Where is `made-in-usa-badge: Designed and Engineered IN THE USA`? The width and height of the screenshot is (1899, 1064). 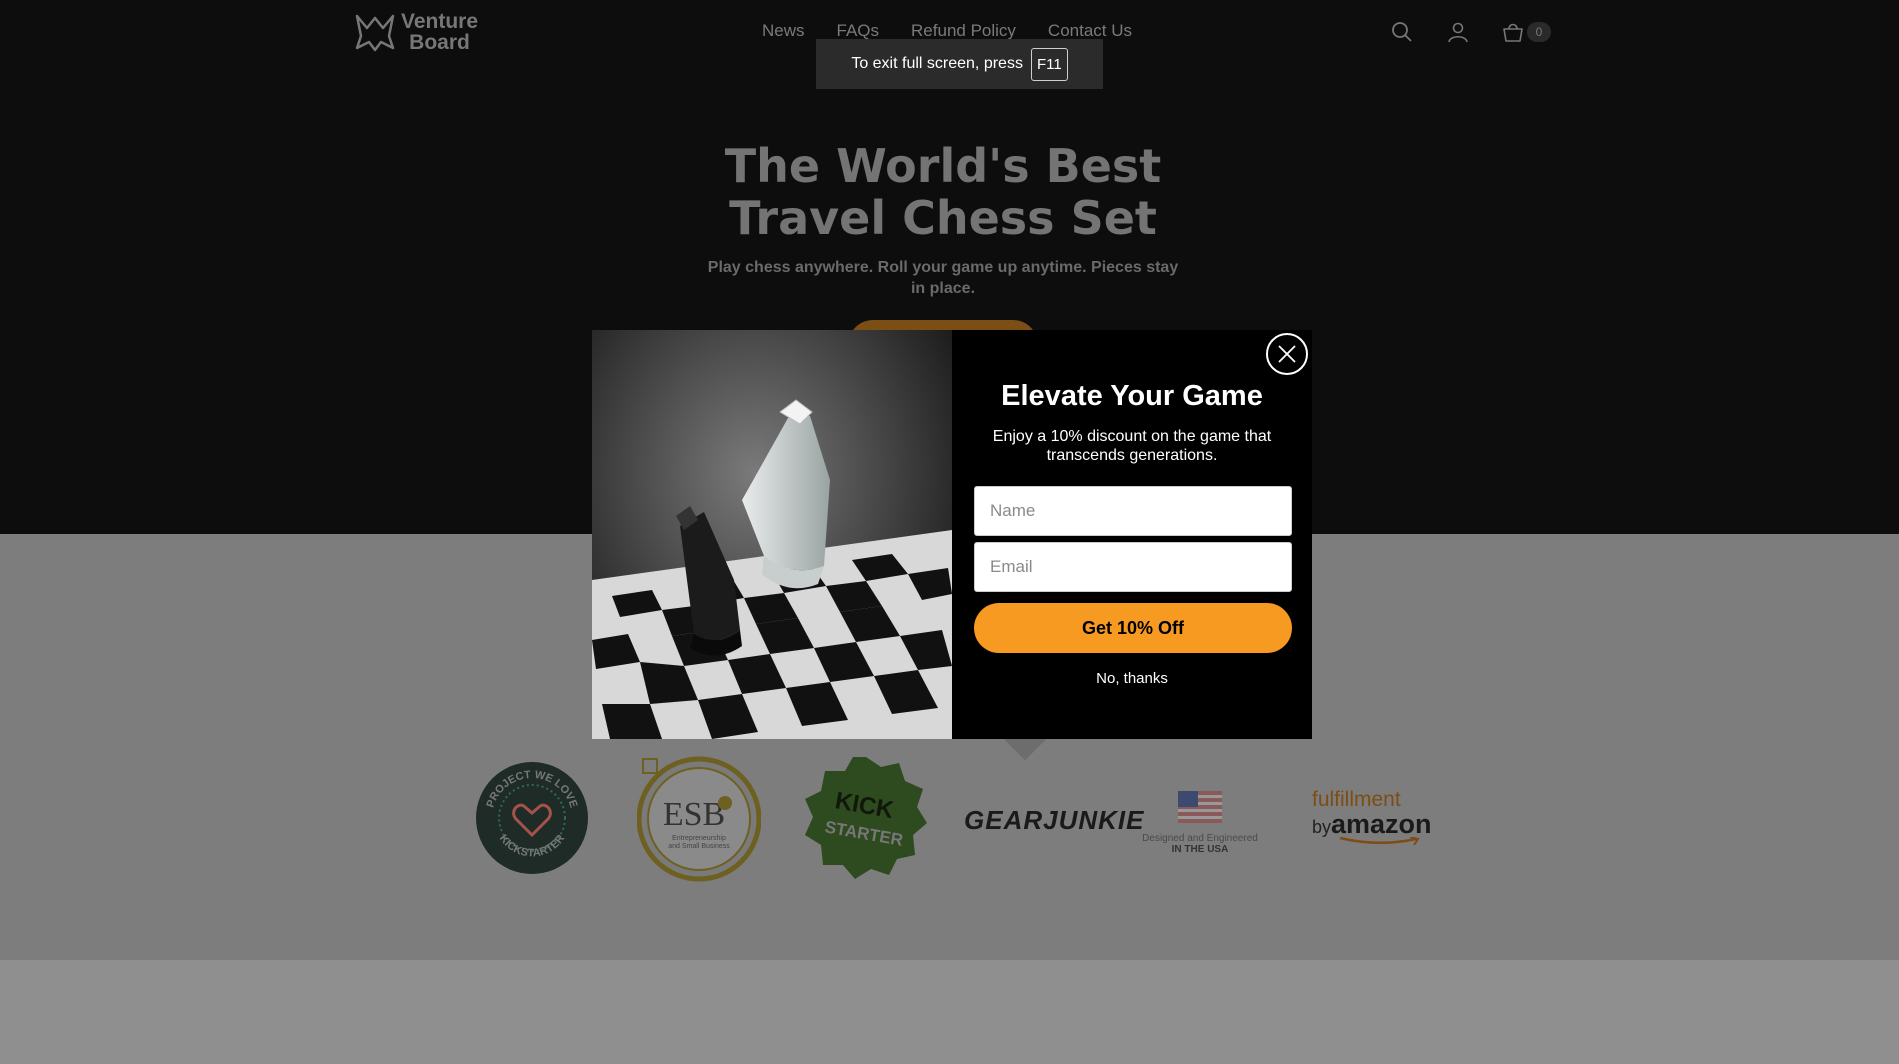 made-in-usa-badge: Designed and Engineered IN THE USA is located at coordinates (1200, 823).